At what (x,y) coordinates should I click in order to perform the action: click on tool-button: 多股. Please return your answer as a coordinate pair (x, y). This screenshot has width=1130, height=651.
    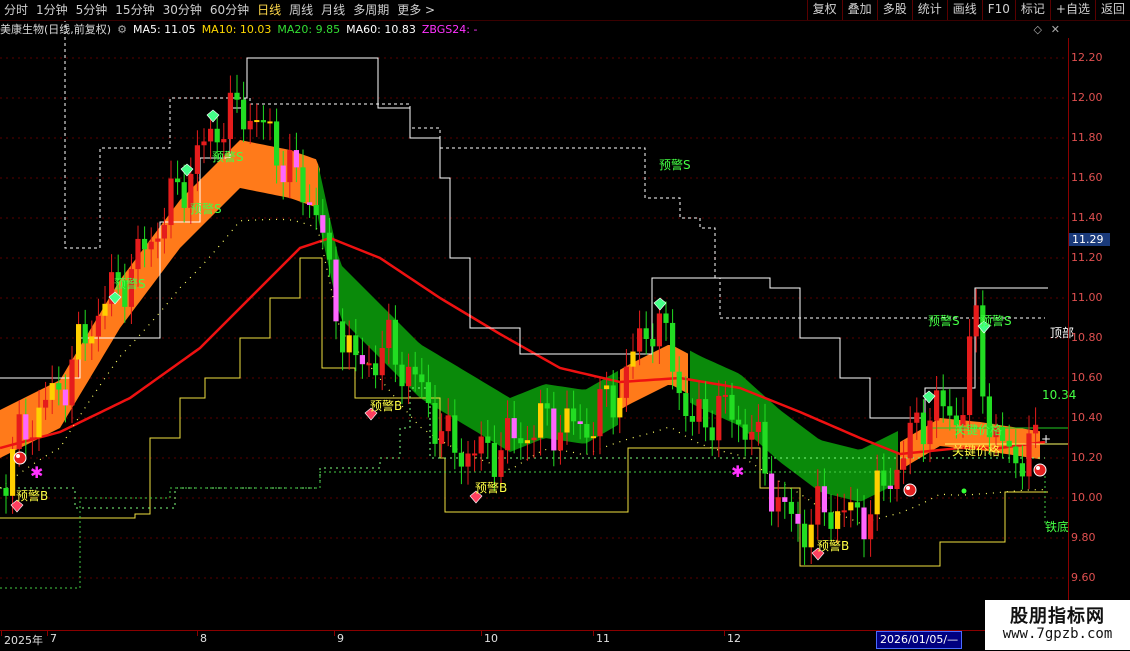
    Looking at the image, I should click on (894, 10).